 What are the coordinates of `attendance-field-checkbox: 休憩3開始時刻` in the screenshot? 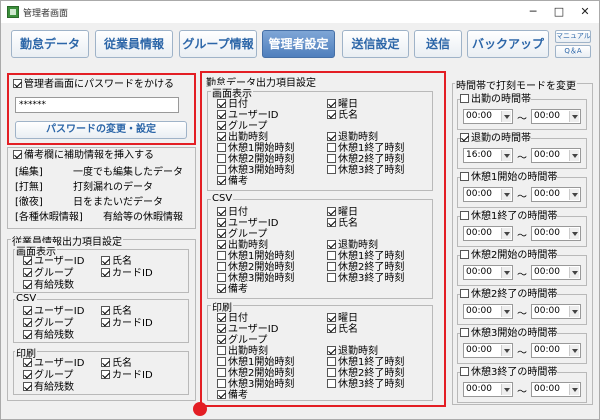 It's located at (255, 278).